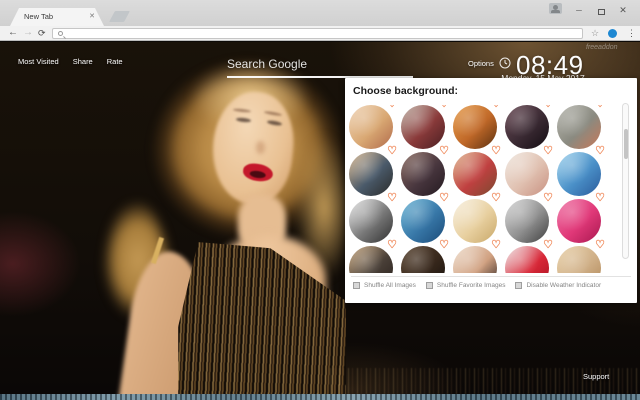 This screenshot has width=640, height=400. I want to click on support-link: Support, so click(596, 376).